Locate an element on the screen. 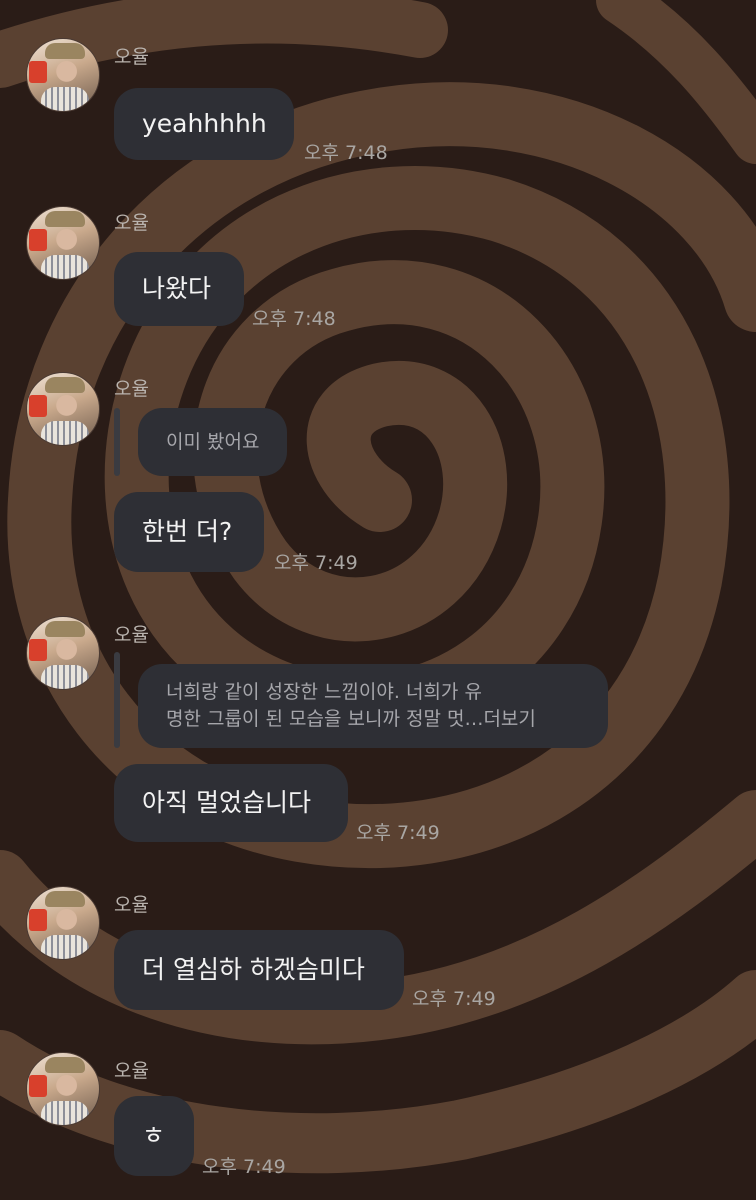 This screenshot has width=756, height=1200. message-bubble: 아직 멀었습니다 is located at coordinates (231, 803).